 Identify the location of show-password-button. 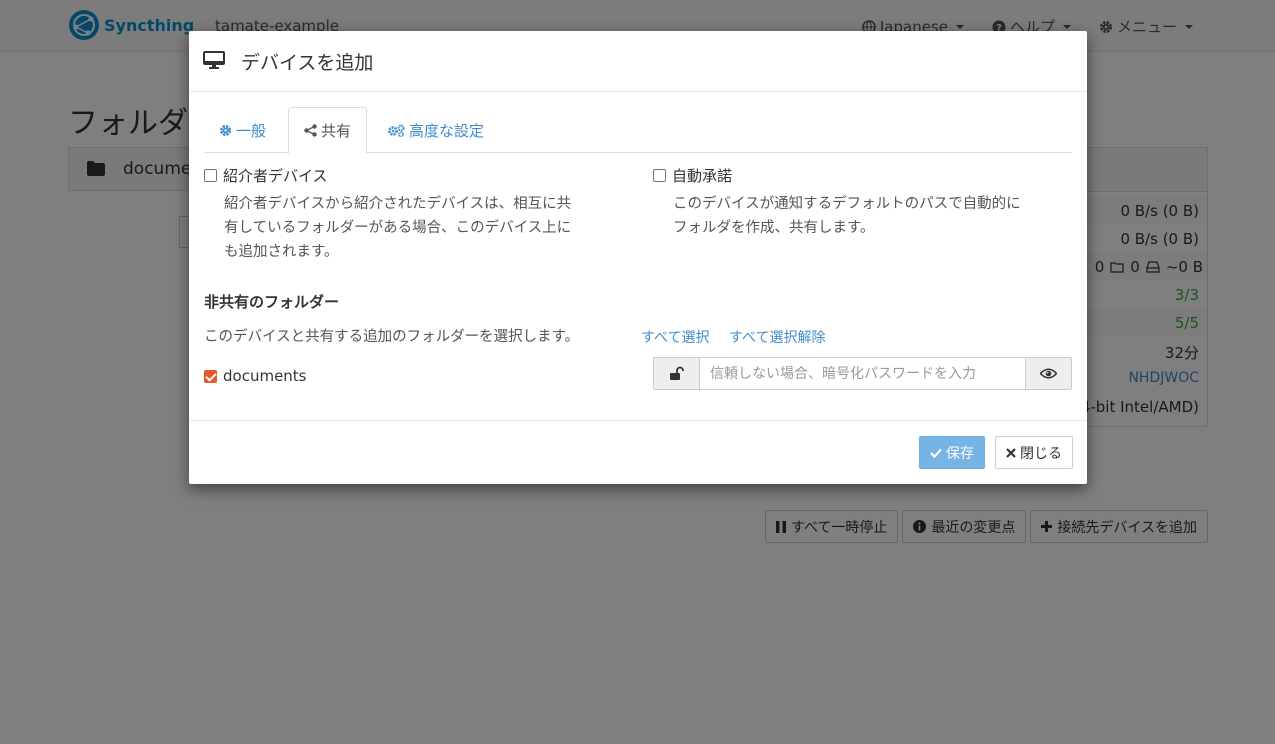
(1049, 373).